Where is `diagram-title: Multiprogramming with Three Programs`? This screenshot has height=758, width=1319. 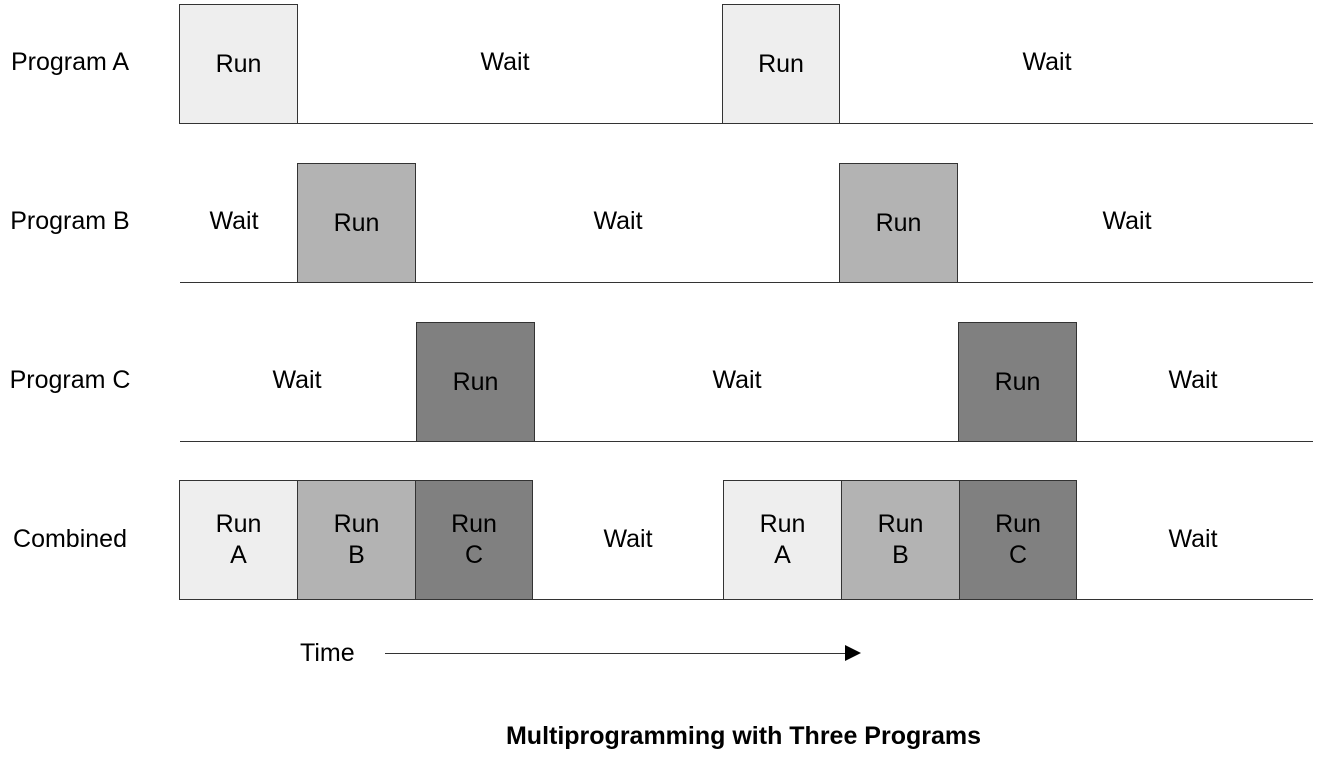
diagram-title: Multiprogramming with Three Programs is located at coordinates (743, 736).